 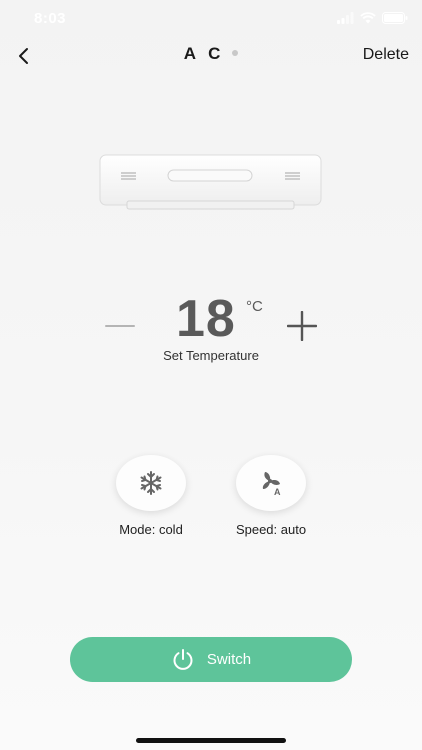 What do you see at coordinates (210, 182) in the screenshot?
I see `ac-unit-illustration` at bounding box center [210, 182].